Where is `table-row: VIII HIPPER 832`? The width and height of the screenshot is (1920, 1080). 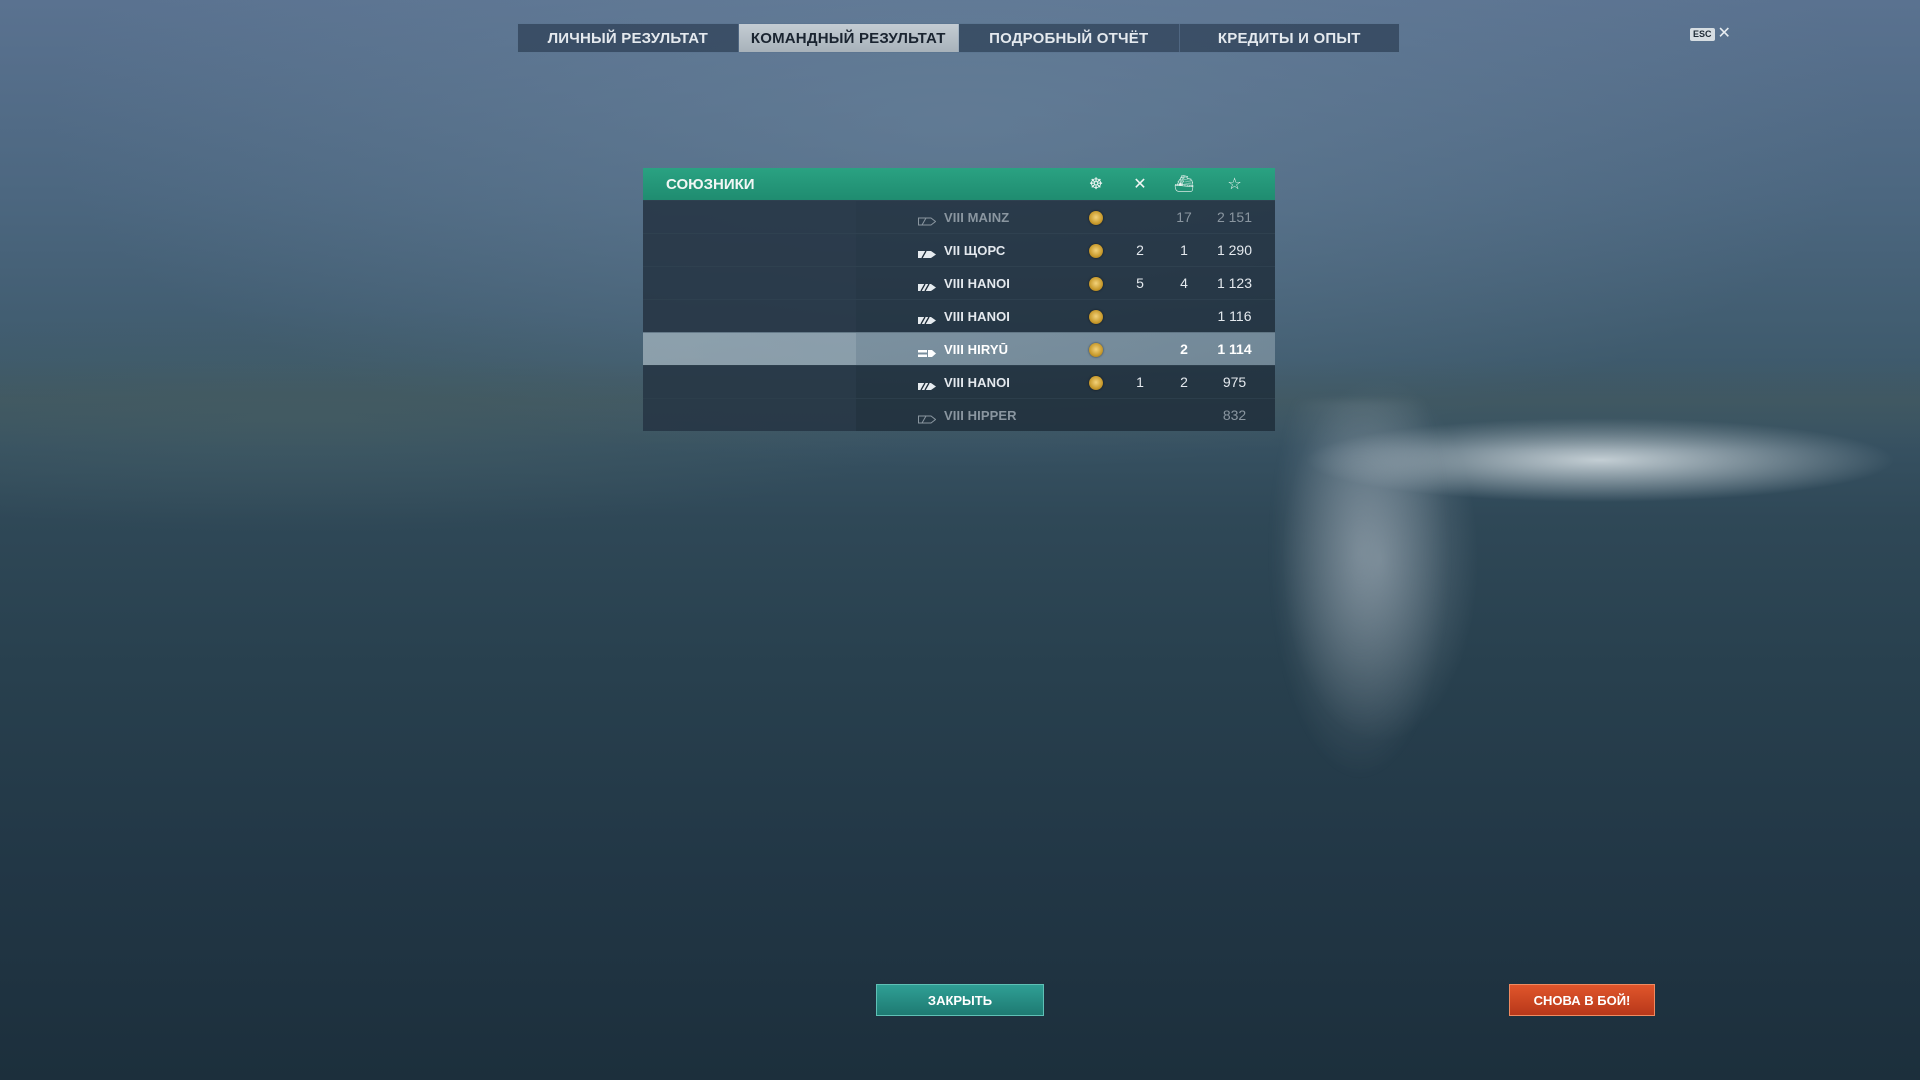 table-row: VIII HIPPER 832 is located at coordinates (959, 414).